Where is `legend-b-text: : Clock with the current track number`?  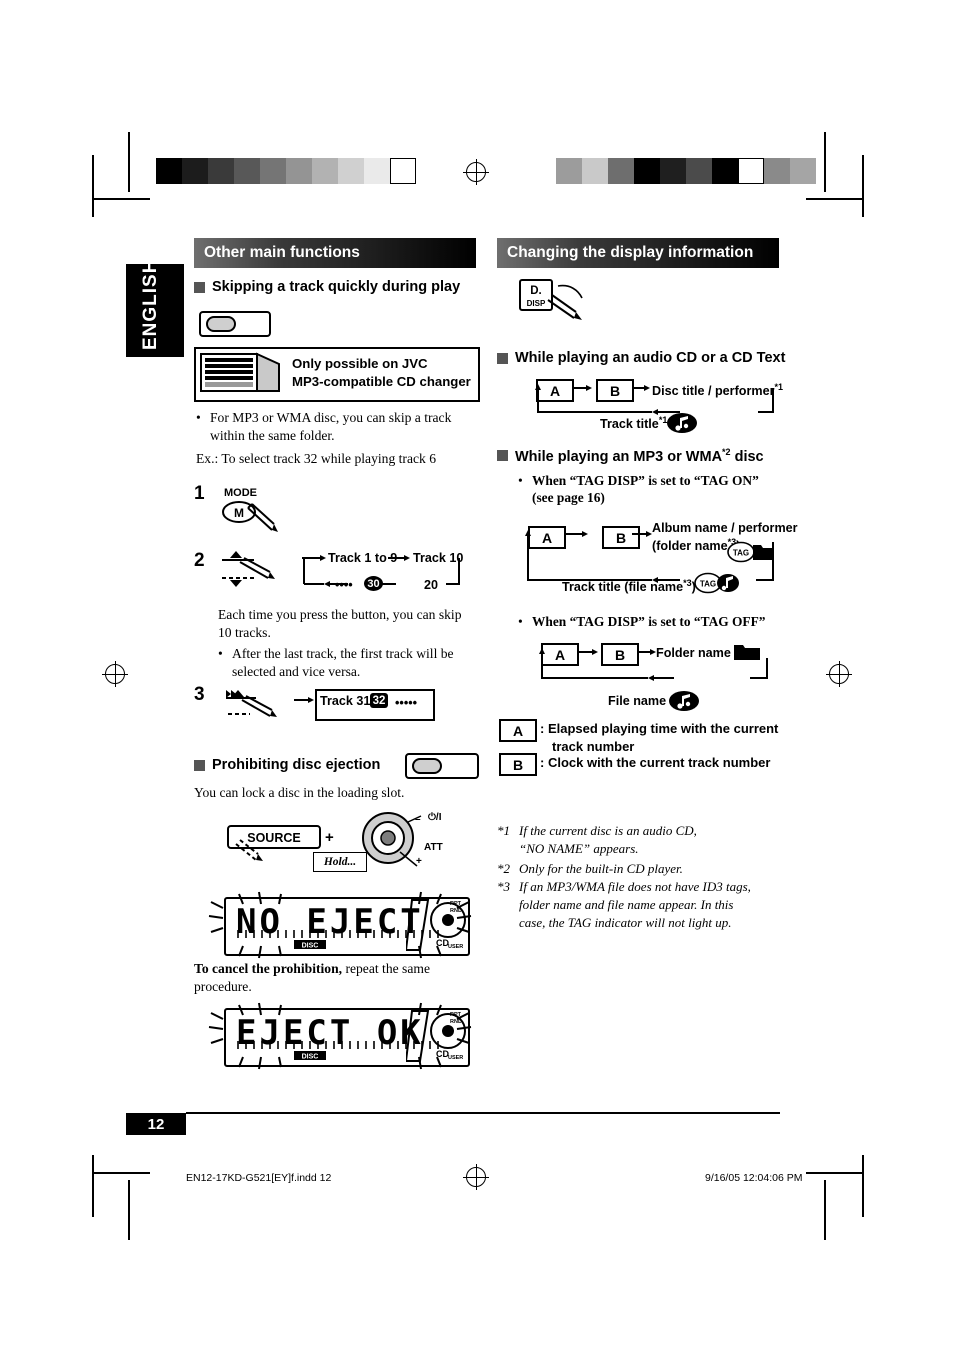
legend-b-text: : Clock with the current track number is located at coordinates (655, 762).